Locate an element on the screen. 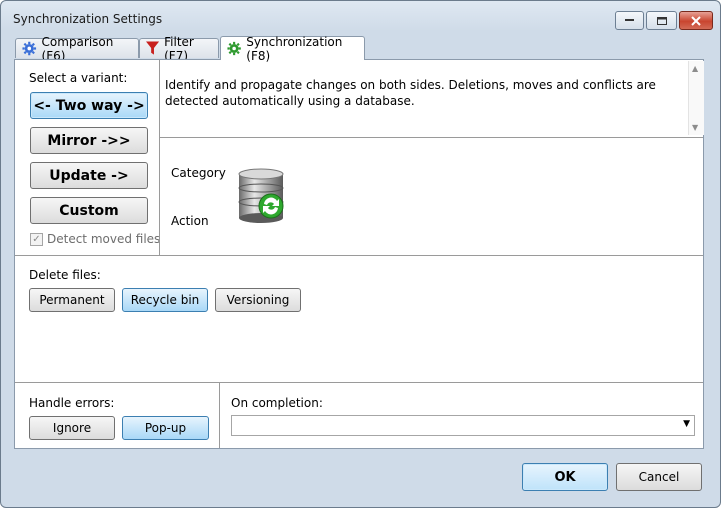  checkbox-box: ✓ is located at coordinates (36, 239).